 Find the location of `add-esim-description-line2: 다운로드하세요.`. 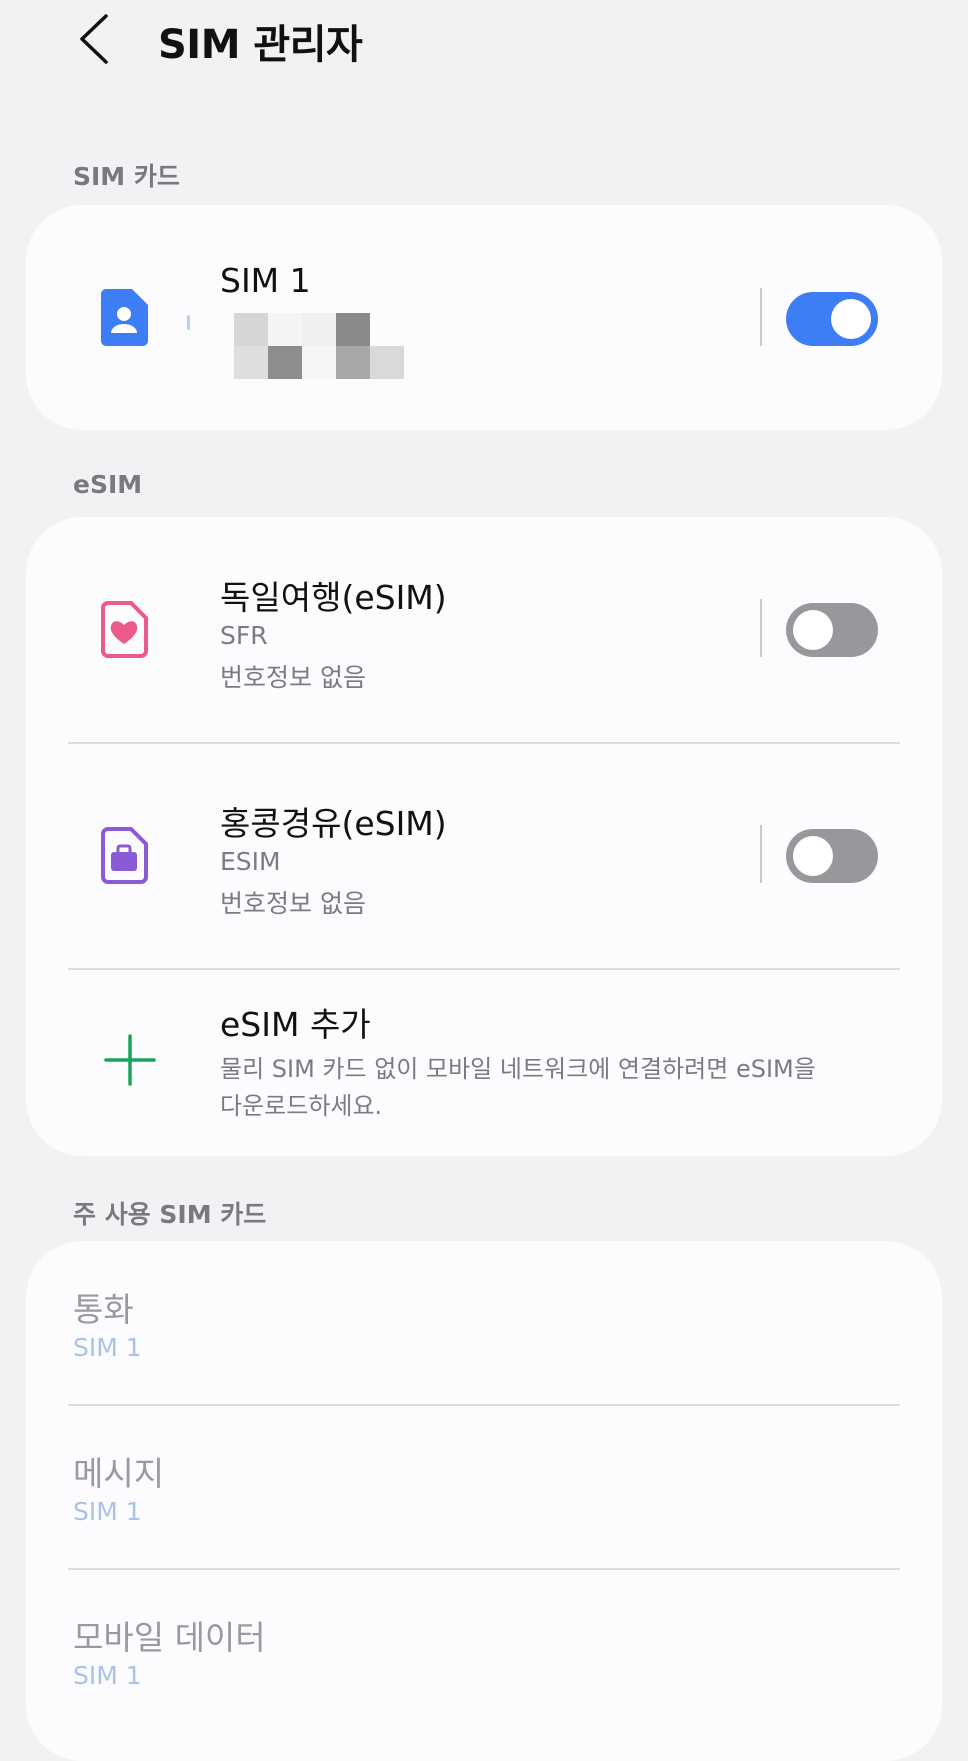

add-esim-description-line2: 다운로드하세요. is located at coordinates (301, 1106).